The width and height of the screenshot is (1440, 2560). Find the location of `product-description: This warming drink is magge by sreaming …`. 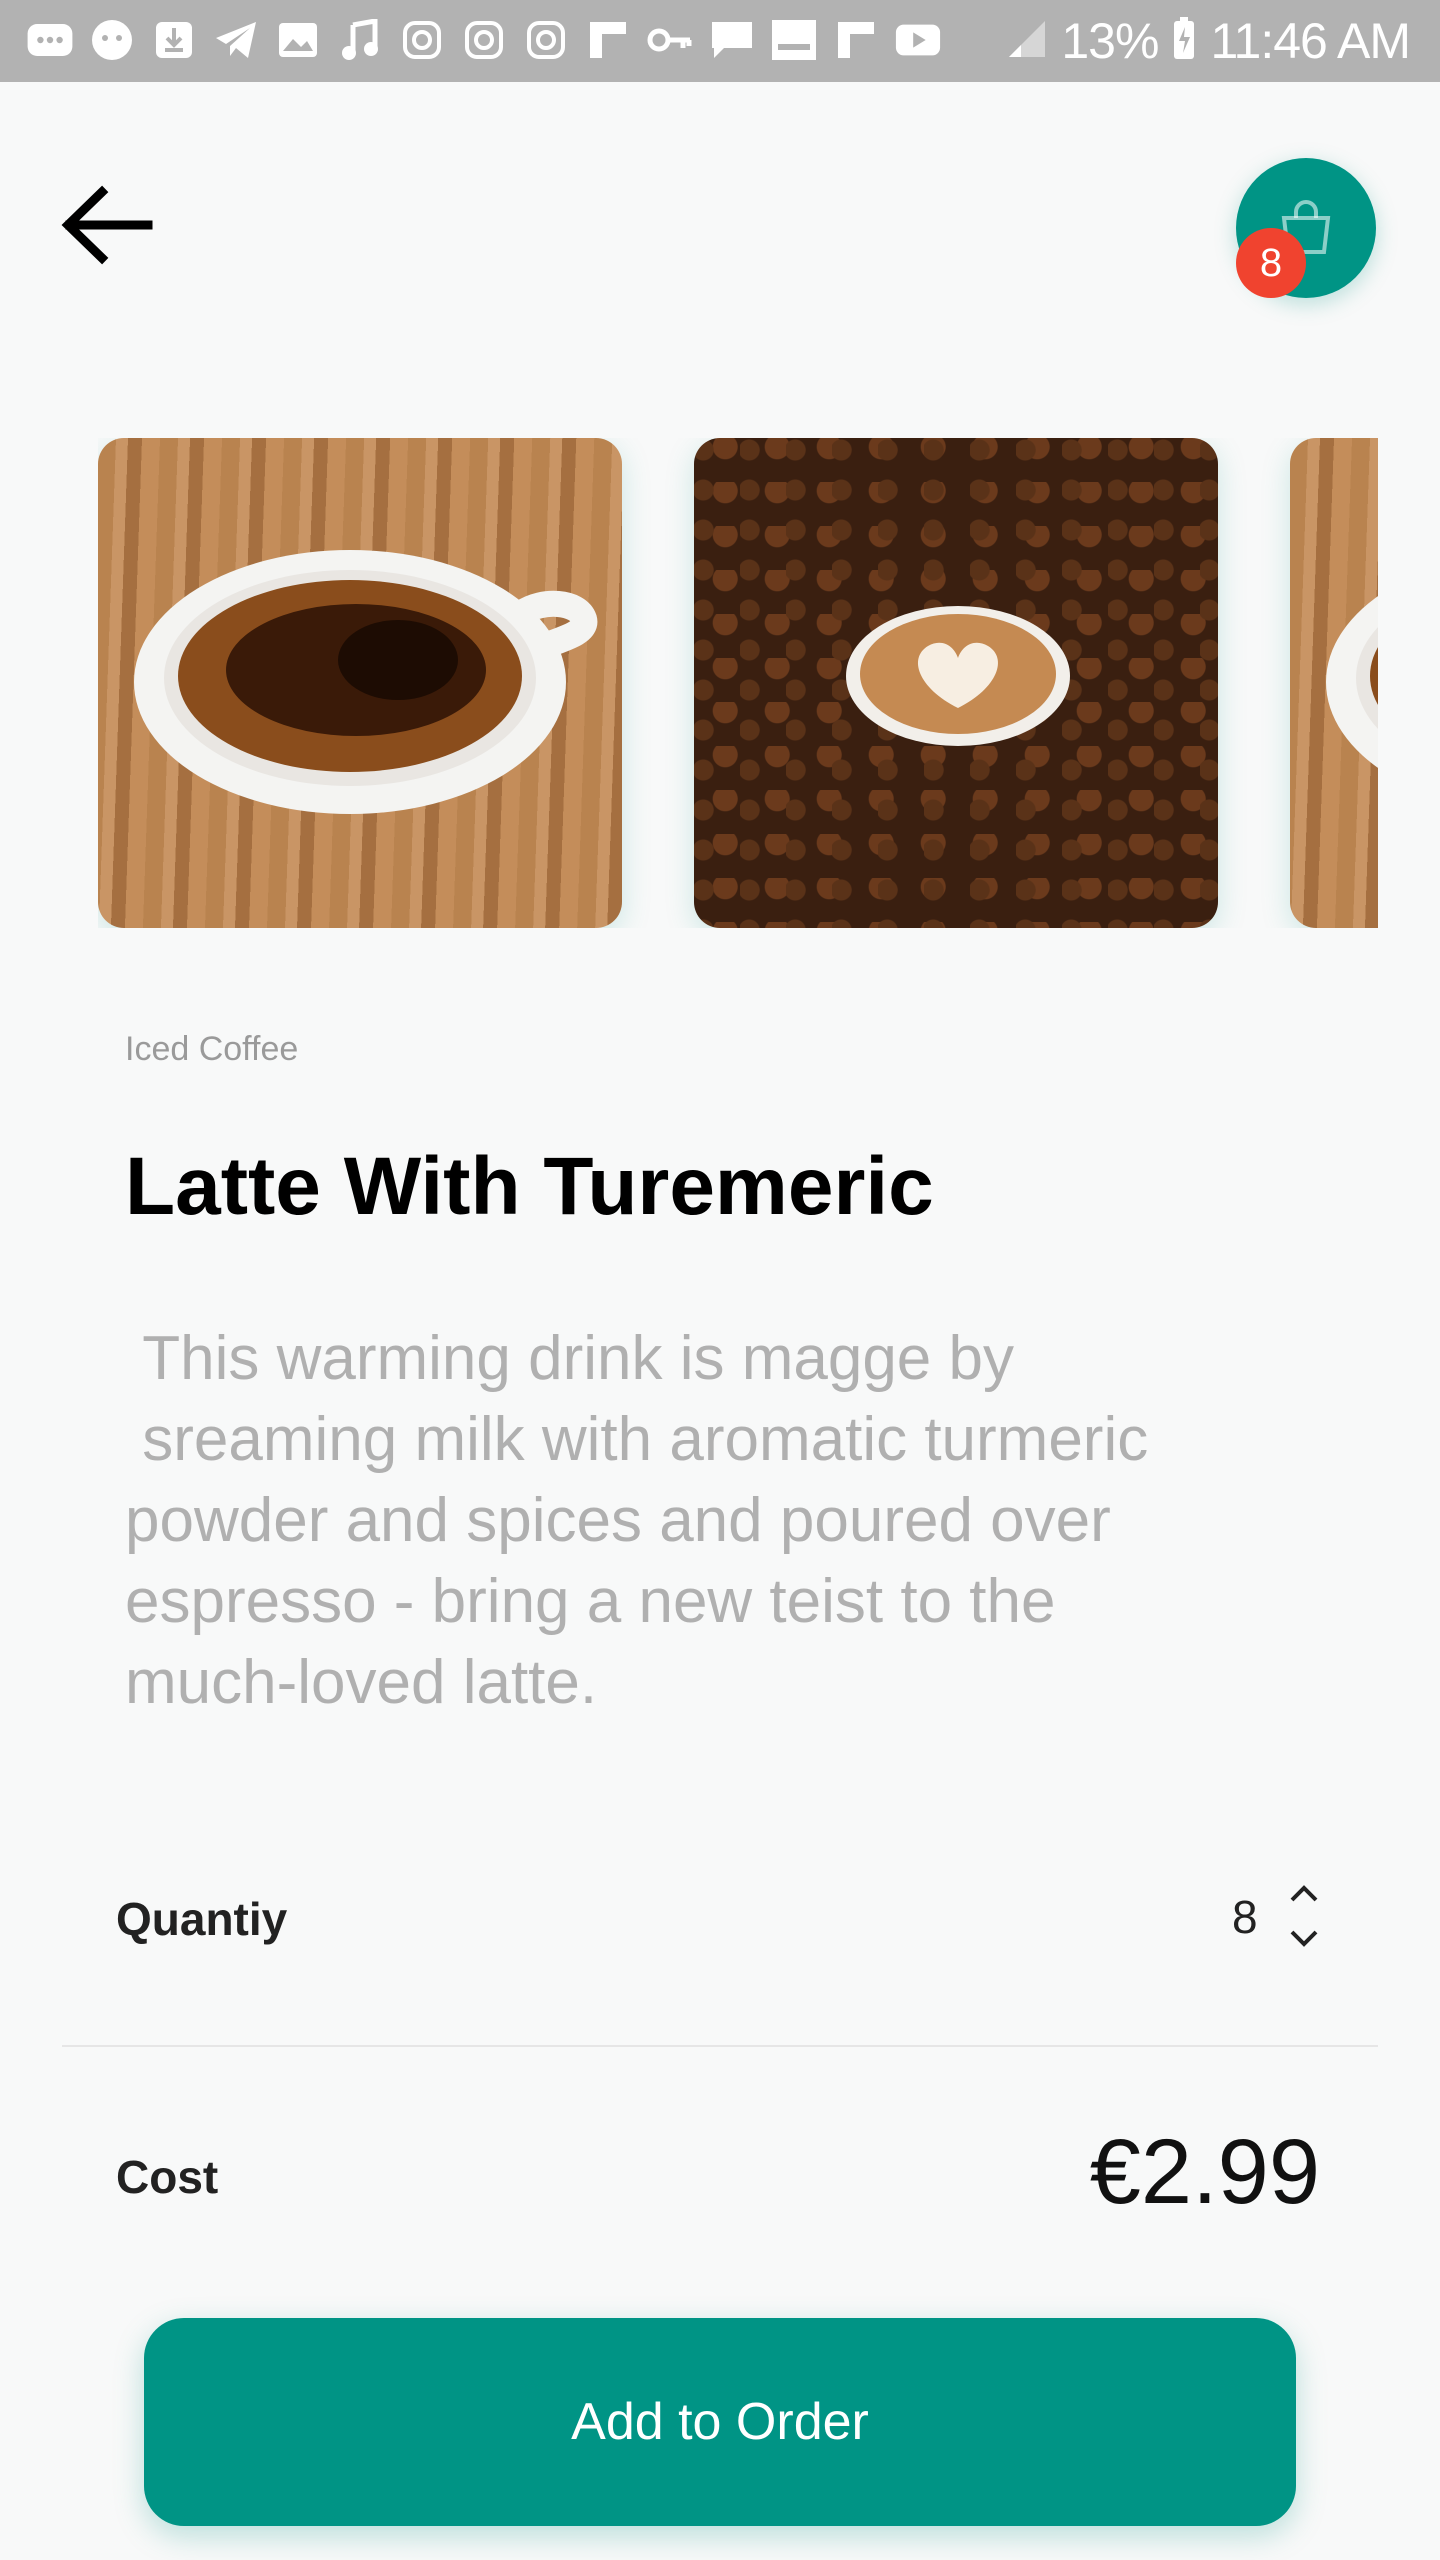

product-description: This warming drink is magge by sreaming … is located at coordinates (637, 1520).